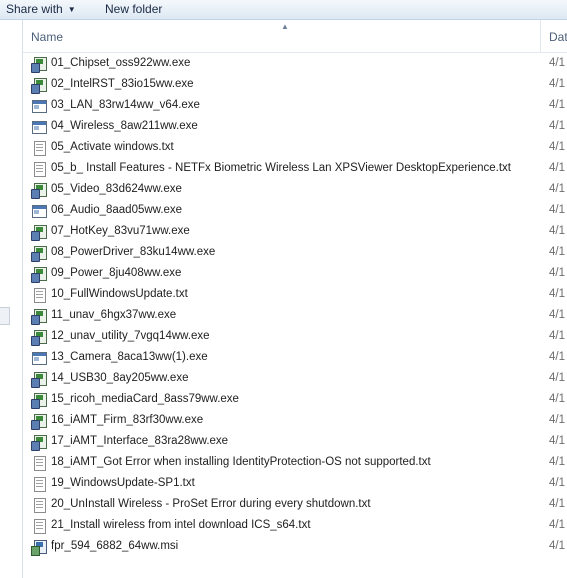 The image size is (567, 578). Describe the element at coordinates (116, 189) in the screenshot. I see `file-name: 05_Video_83d624ww.exe` at that location.